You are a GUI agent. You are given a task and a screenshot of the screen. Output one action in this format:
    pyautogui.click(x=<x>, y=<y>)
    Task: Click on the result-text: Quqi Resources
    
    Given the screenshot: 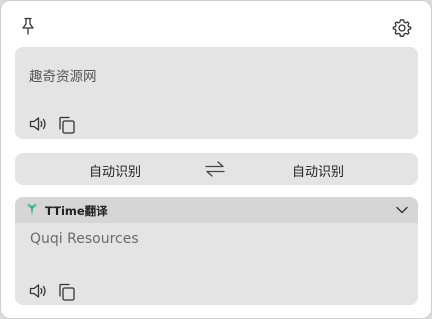 What is the action you would take?
    pyautogui.click(x=84, y=239)
    